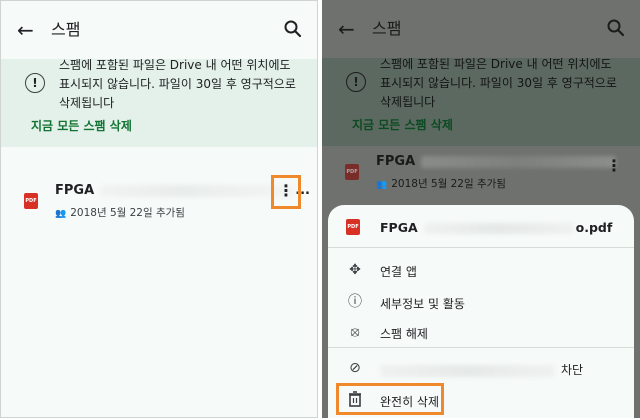  Describe the element at coordinates (286, 192) in the screenshot. I see `more-options-button: ⋮` at that location.